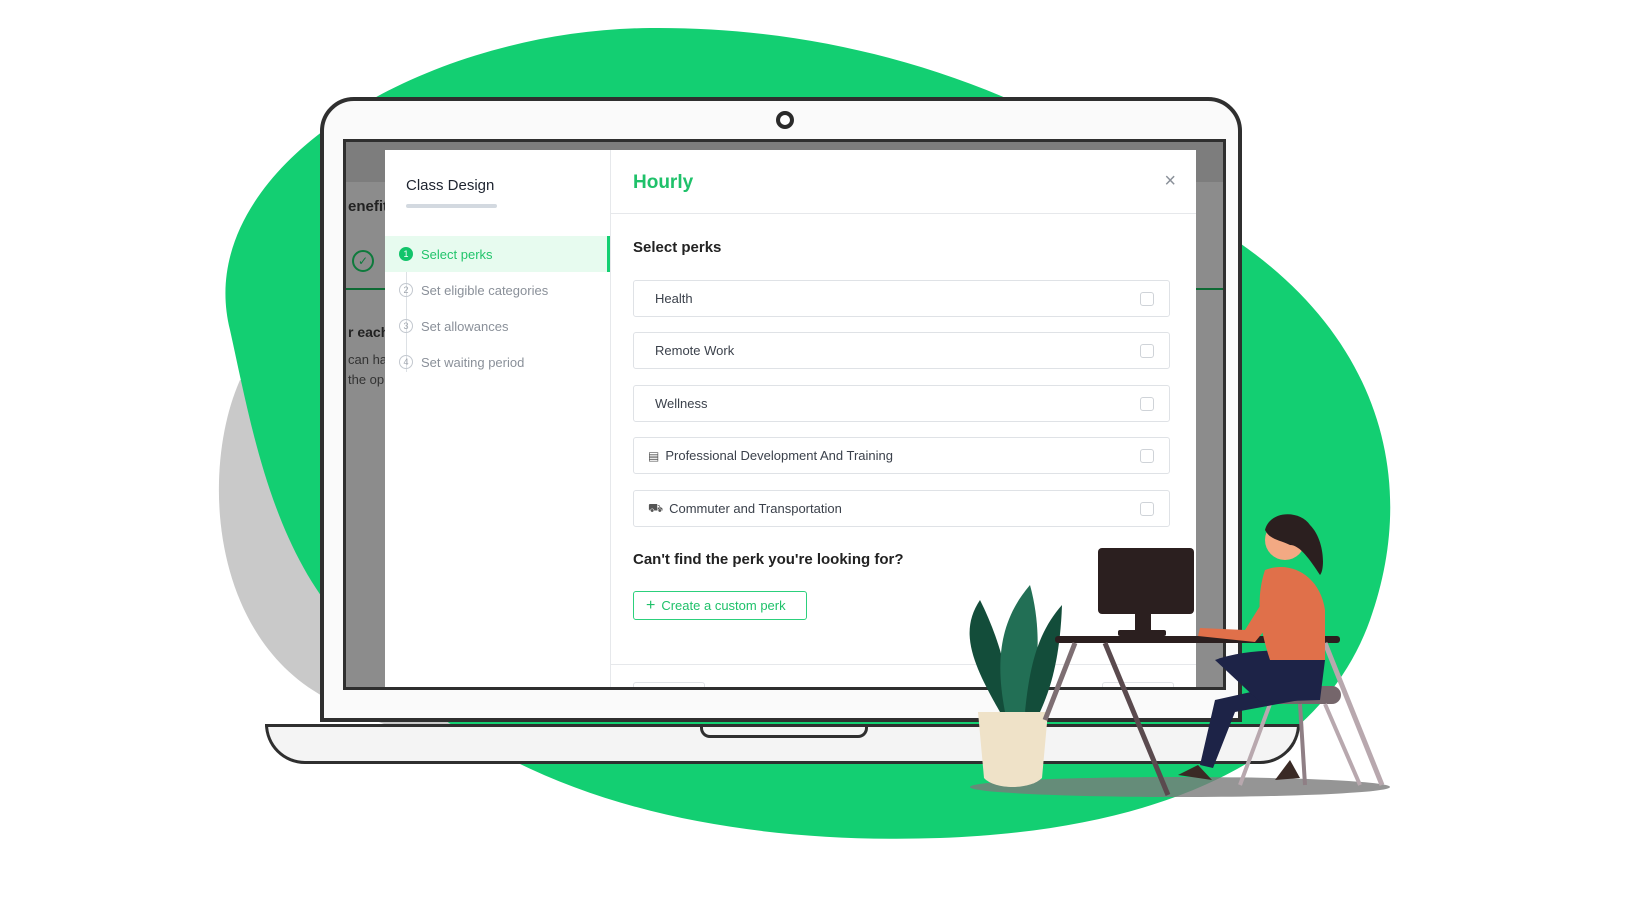 The height and width of the screenshot is (918, 1632). Describe the element at coordinates (669, 684) in the screenshot. I see `footer-back-button` at that location.